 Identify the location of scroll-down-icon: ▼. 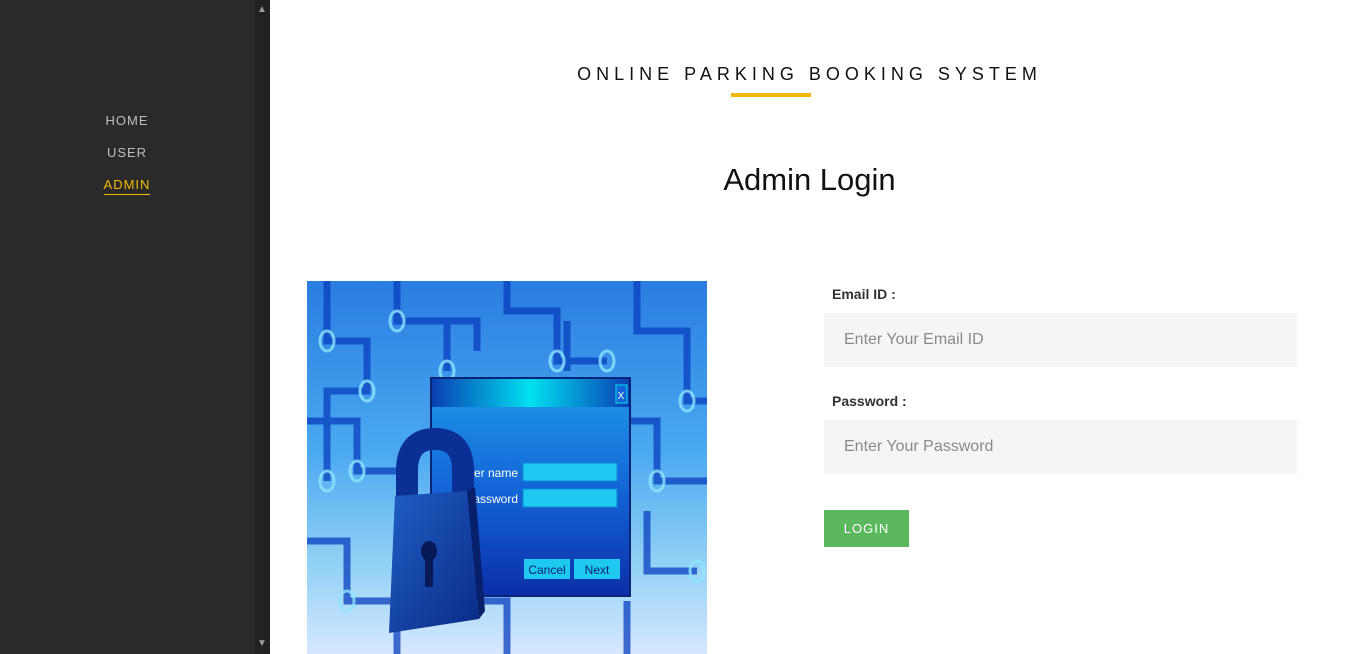
(262, 644).